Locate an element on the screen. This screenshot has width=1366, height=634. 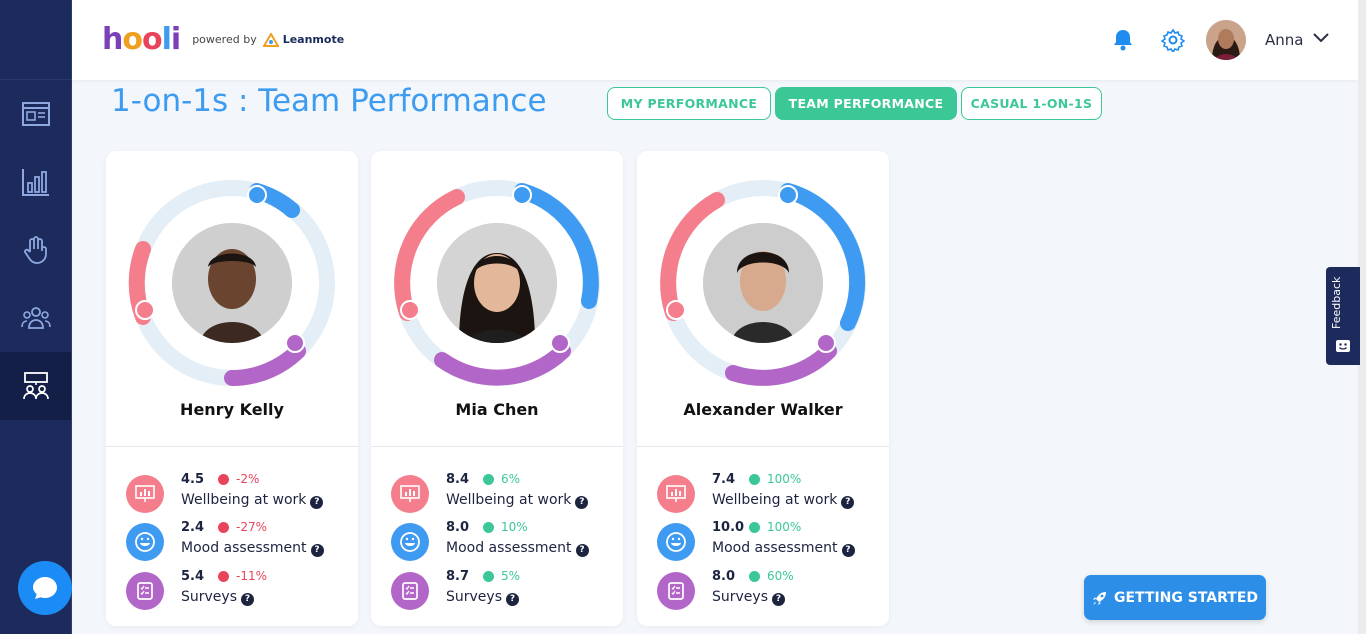
metric-surveys: 8.7 5% Surveys? is located at coordinates (503, 590).